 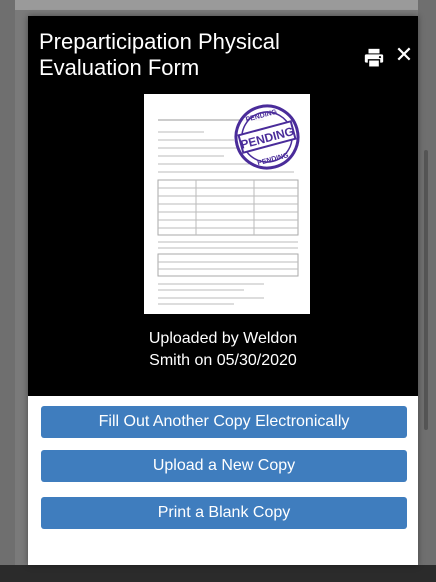 What do you see at coordinates (223, 338) in the screenshot?
I see `caption-line-1: Uploaded by Weldon` at bounding box center [223, 338].